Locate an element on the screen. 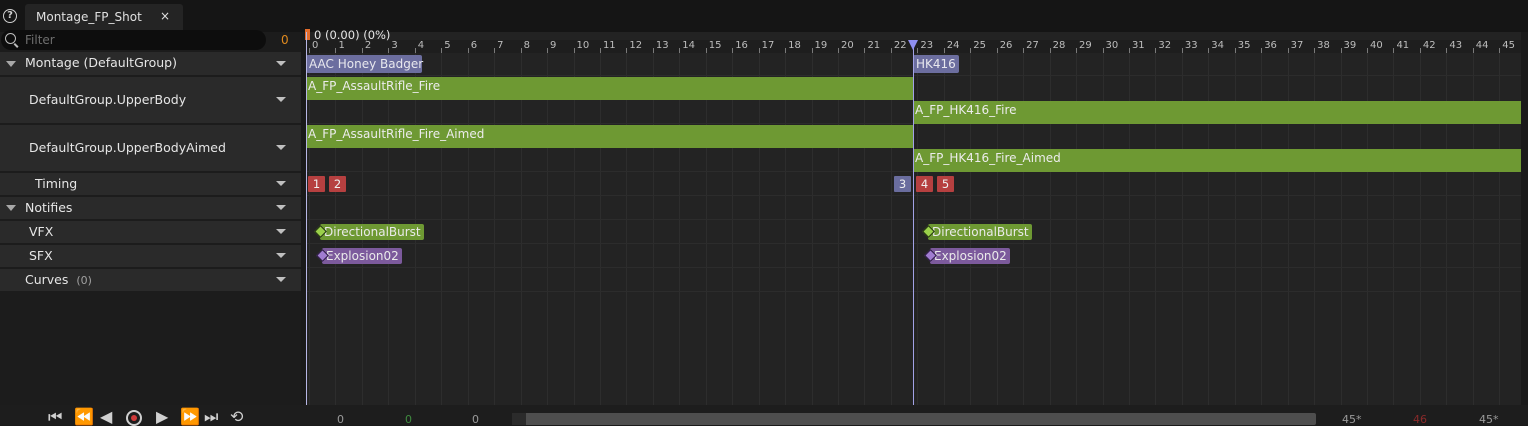  filter-box is located at coordinates (133, 40).